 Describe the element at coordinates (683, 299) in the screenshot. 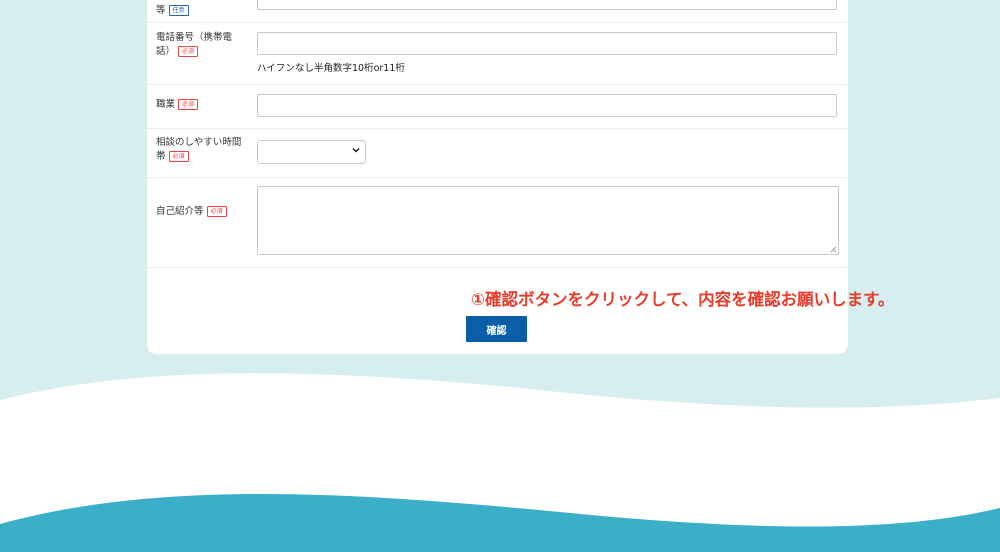

I see `instruction-text: ①確認ボタンをクリックして、内容を確認お願いします。` at that location.